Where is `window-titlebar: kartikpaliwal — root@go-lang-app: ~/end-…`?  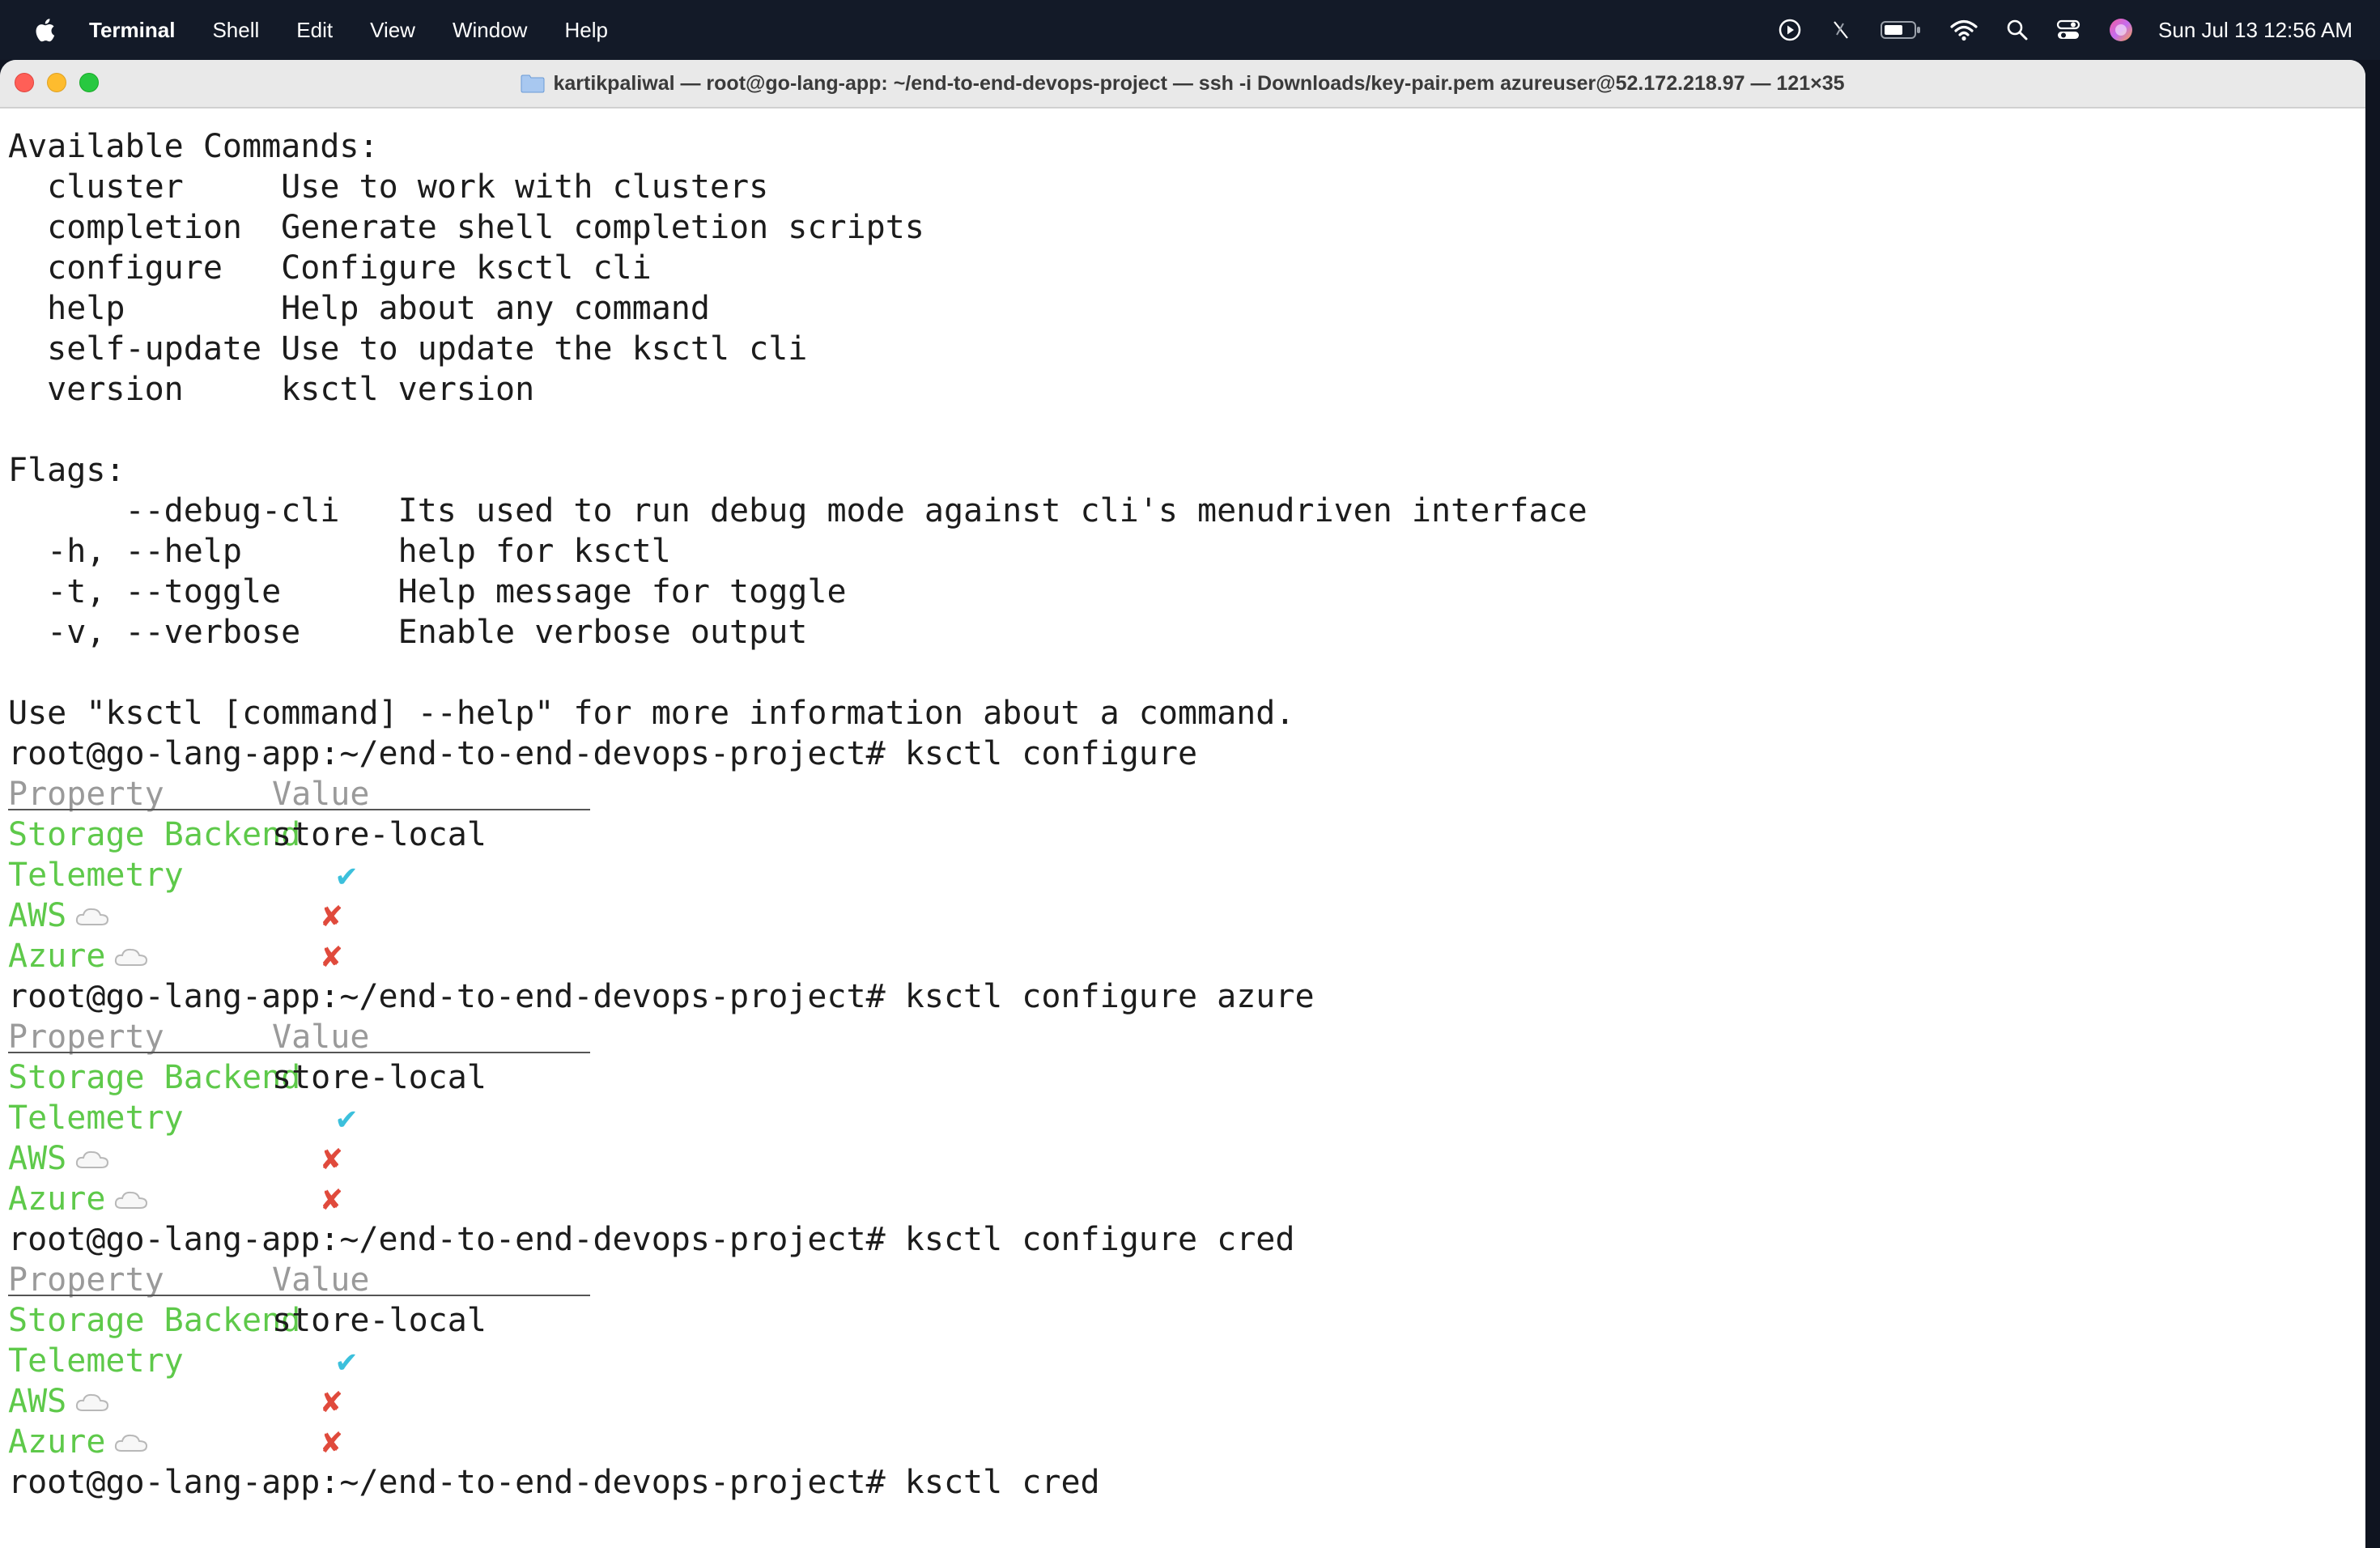
window-titlebar: kartikpaliwal — root@go-lang-app: ~/end-… is located at coordinates (1182, 84).